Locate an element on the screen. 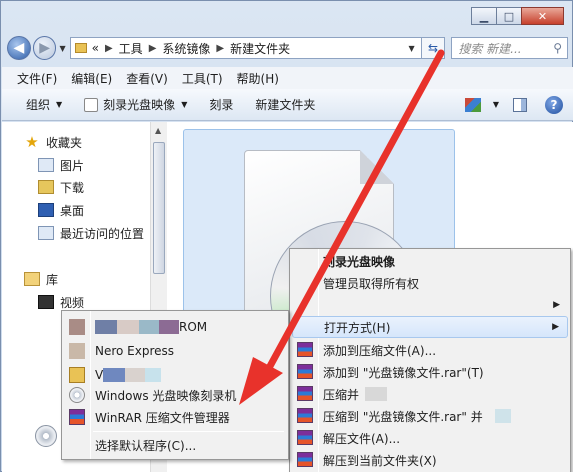 This screenshot has width=573, height=472. menu-item-burn-disc-image: 刻录光盘映像 is located at coordinates (430, 261).